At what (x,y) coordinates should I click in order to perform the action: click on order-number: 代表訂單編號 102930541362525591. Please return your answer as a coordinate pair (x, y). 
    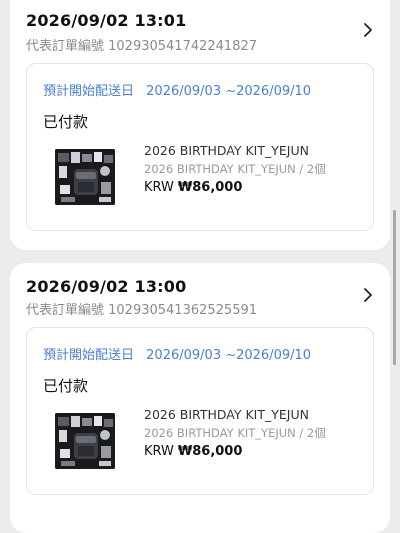
    Looking at the image, I should click on (142, 310).